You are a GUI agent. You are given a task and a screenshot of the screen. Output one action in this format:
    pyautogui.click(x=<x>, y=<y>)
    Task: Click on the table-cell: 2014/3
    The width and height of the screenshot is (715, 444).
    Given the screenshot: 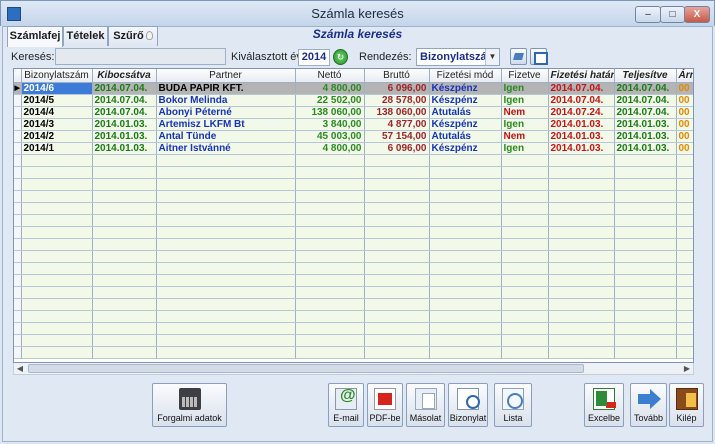 What is the action you would take?
    pyautogui.click(x=57, y=124)
    